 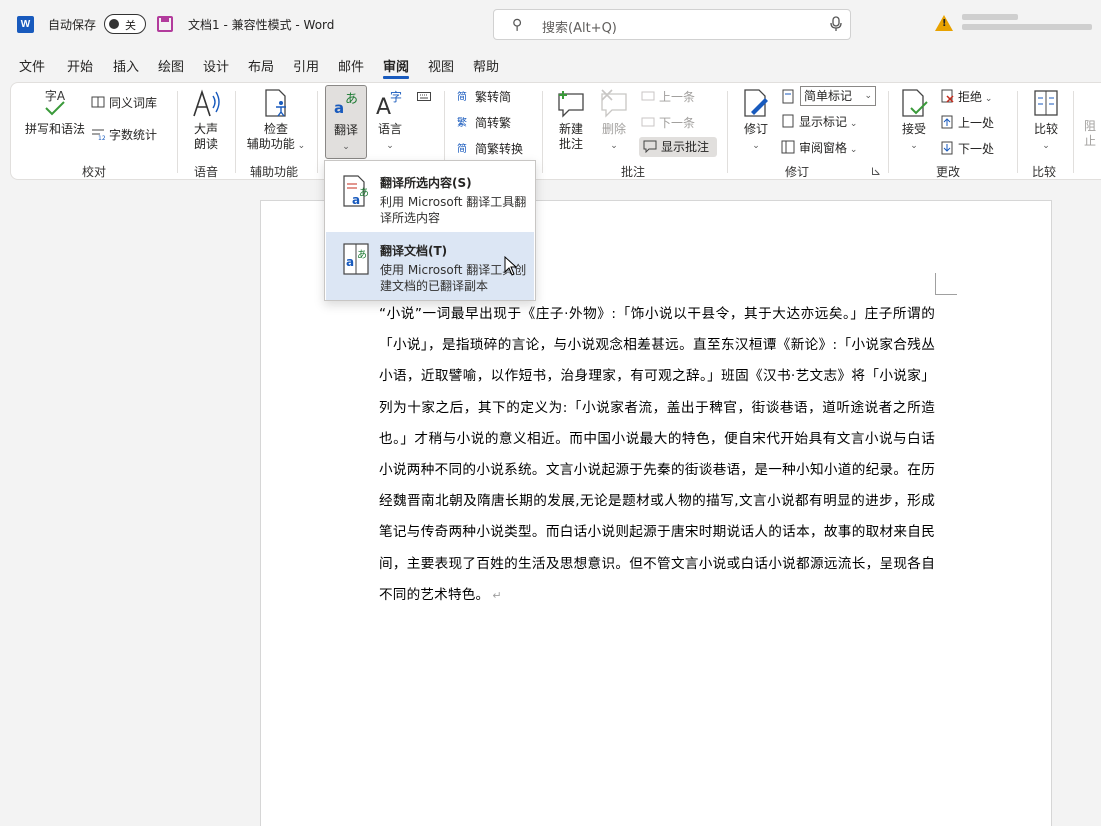 I want to click on autosave-toggle: 关, so click(x=125, y=24).